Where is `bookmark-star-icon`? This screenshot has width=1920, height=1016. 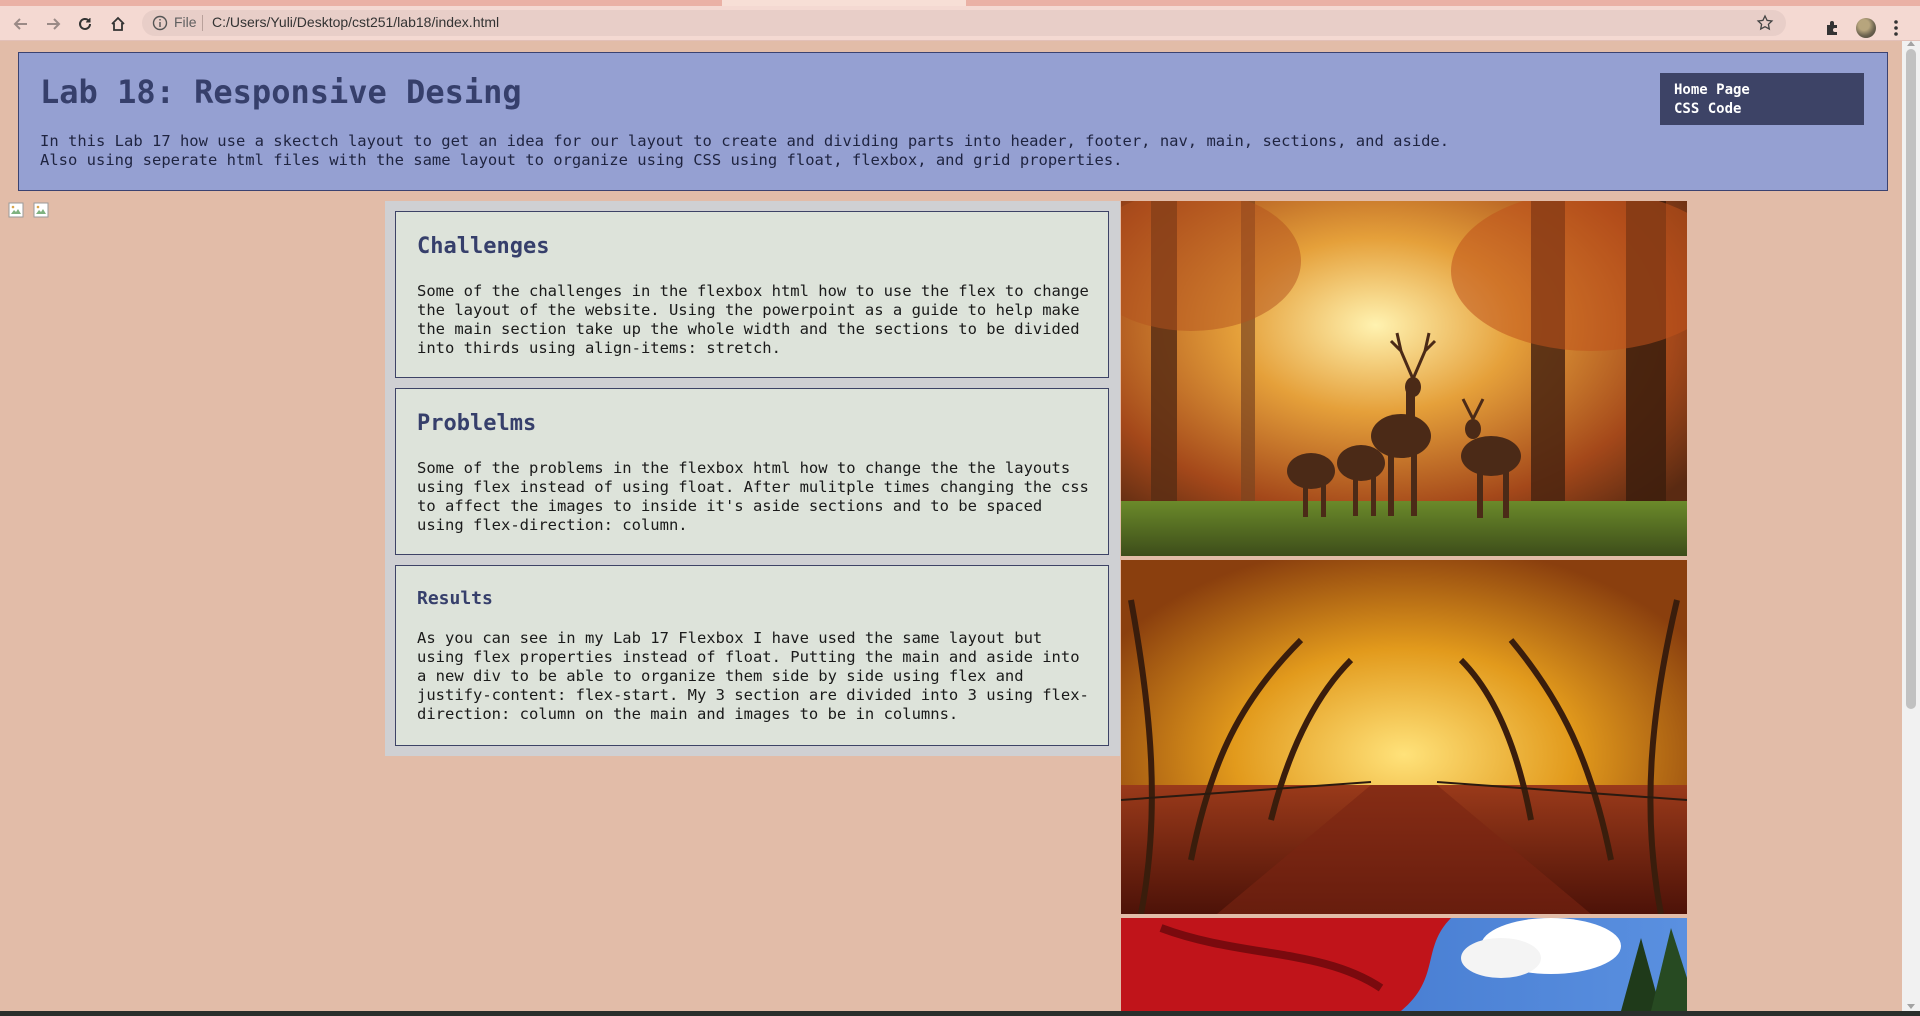
bookmark-star-icon is located at coordinates (1765, 23).